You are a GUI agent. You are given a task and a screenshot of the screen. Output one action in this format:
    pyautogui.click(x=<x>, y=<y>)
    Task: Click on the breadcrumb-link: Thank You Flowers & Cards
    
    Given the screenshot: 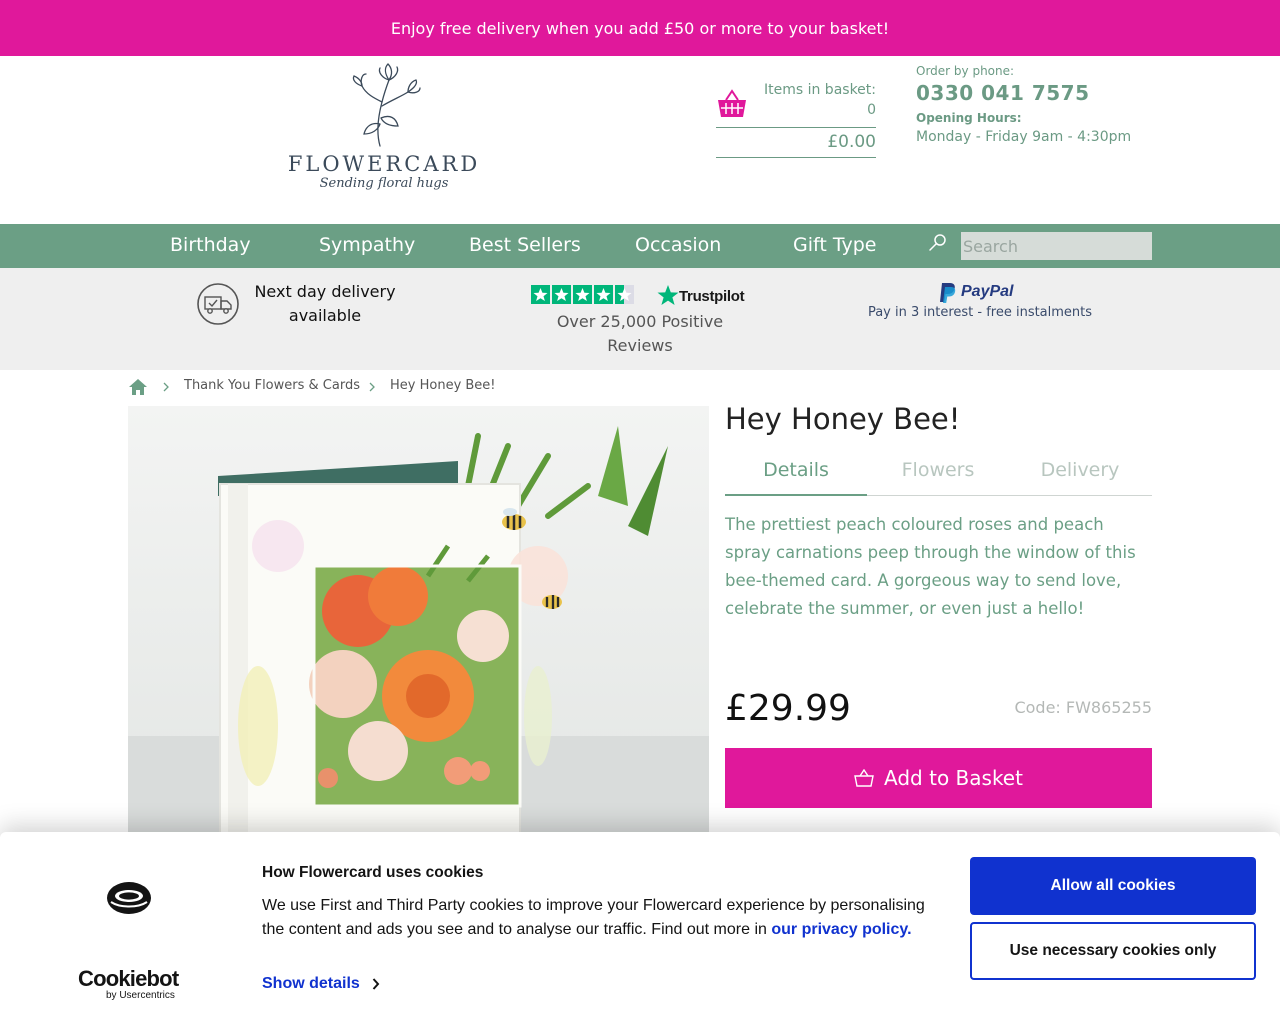 What is the action you would take?
    pyautogui.click(x=272, y=385)
    